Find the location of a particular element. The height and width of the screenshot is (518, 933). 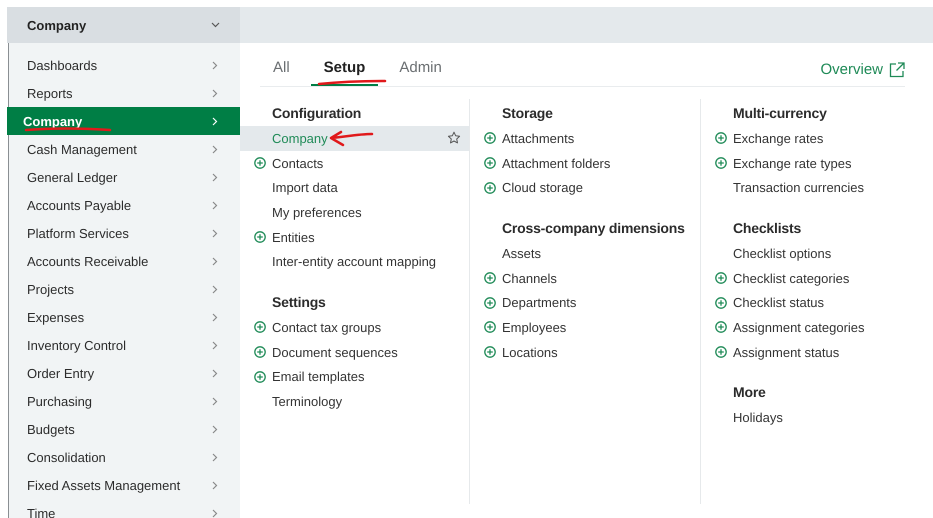

section-heading: Storage is located at coordinates (527, 113).